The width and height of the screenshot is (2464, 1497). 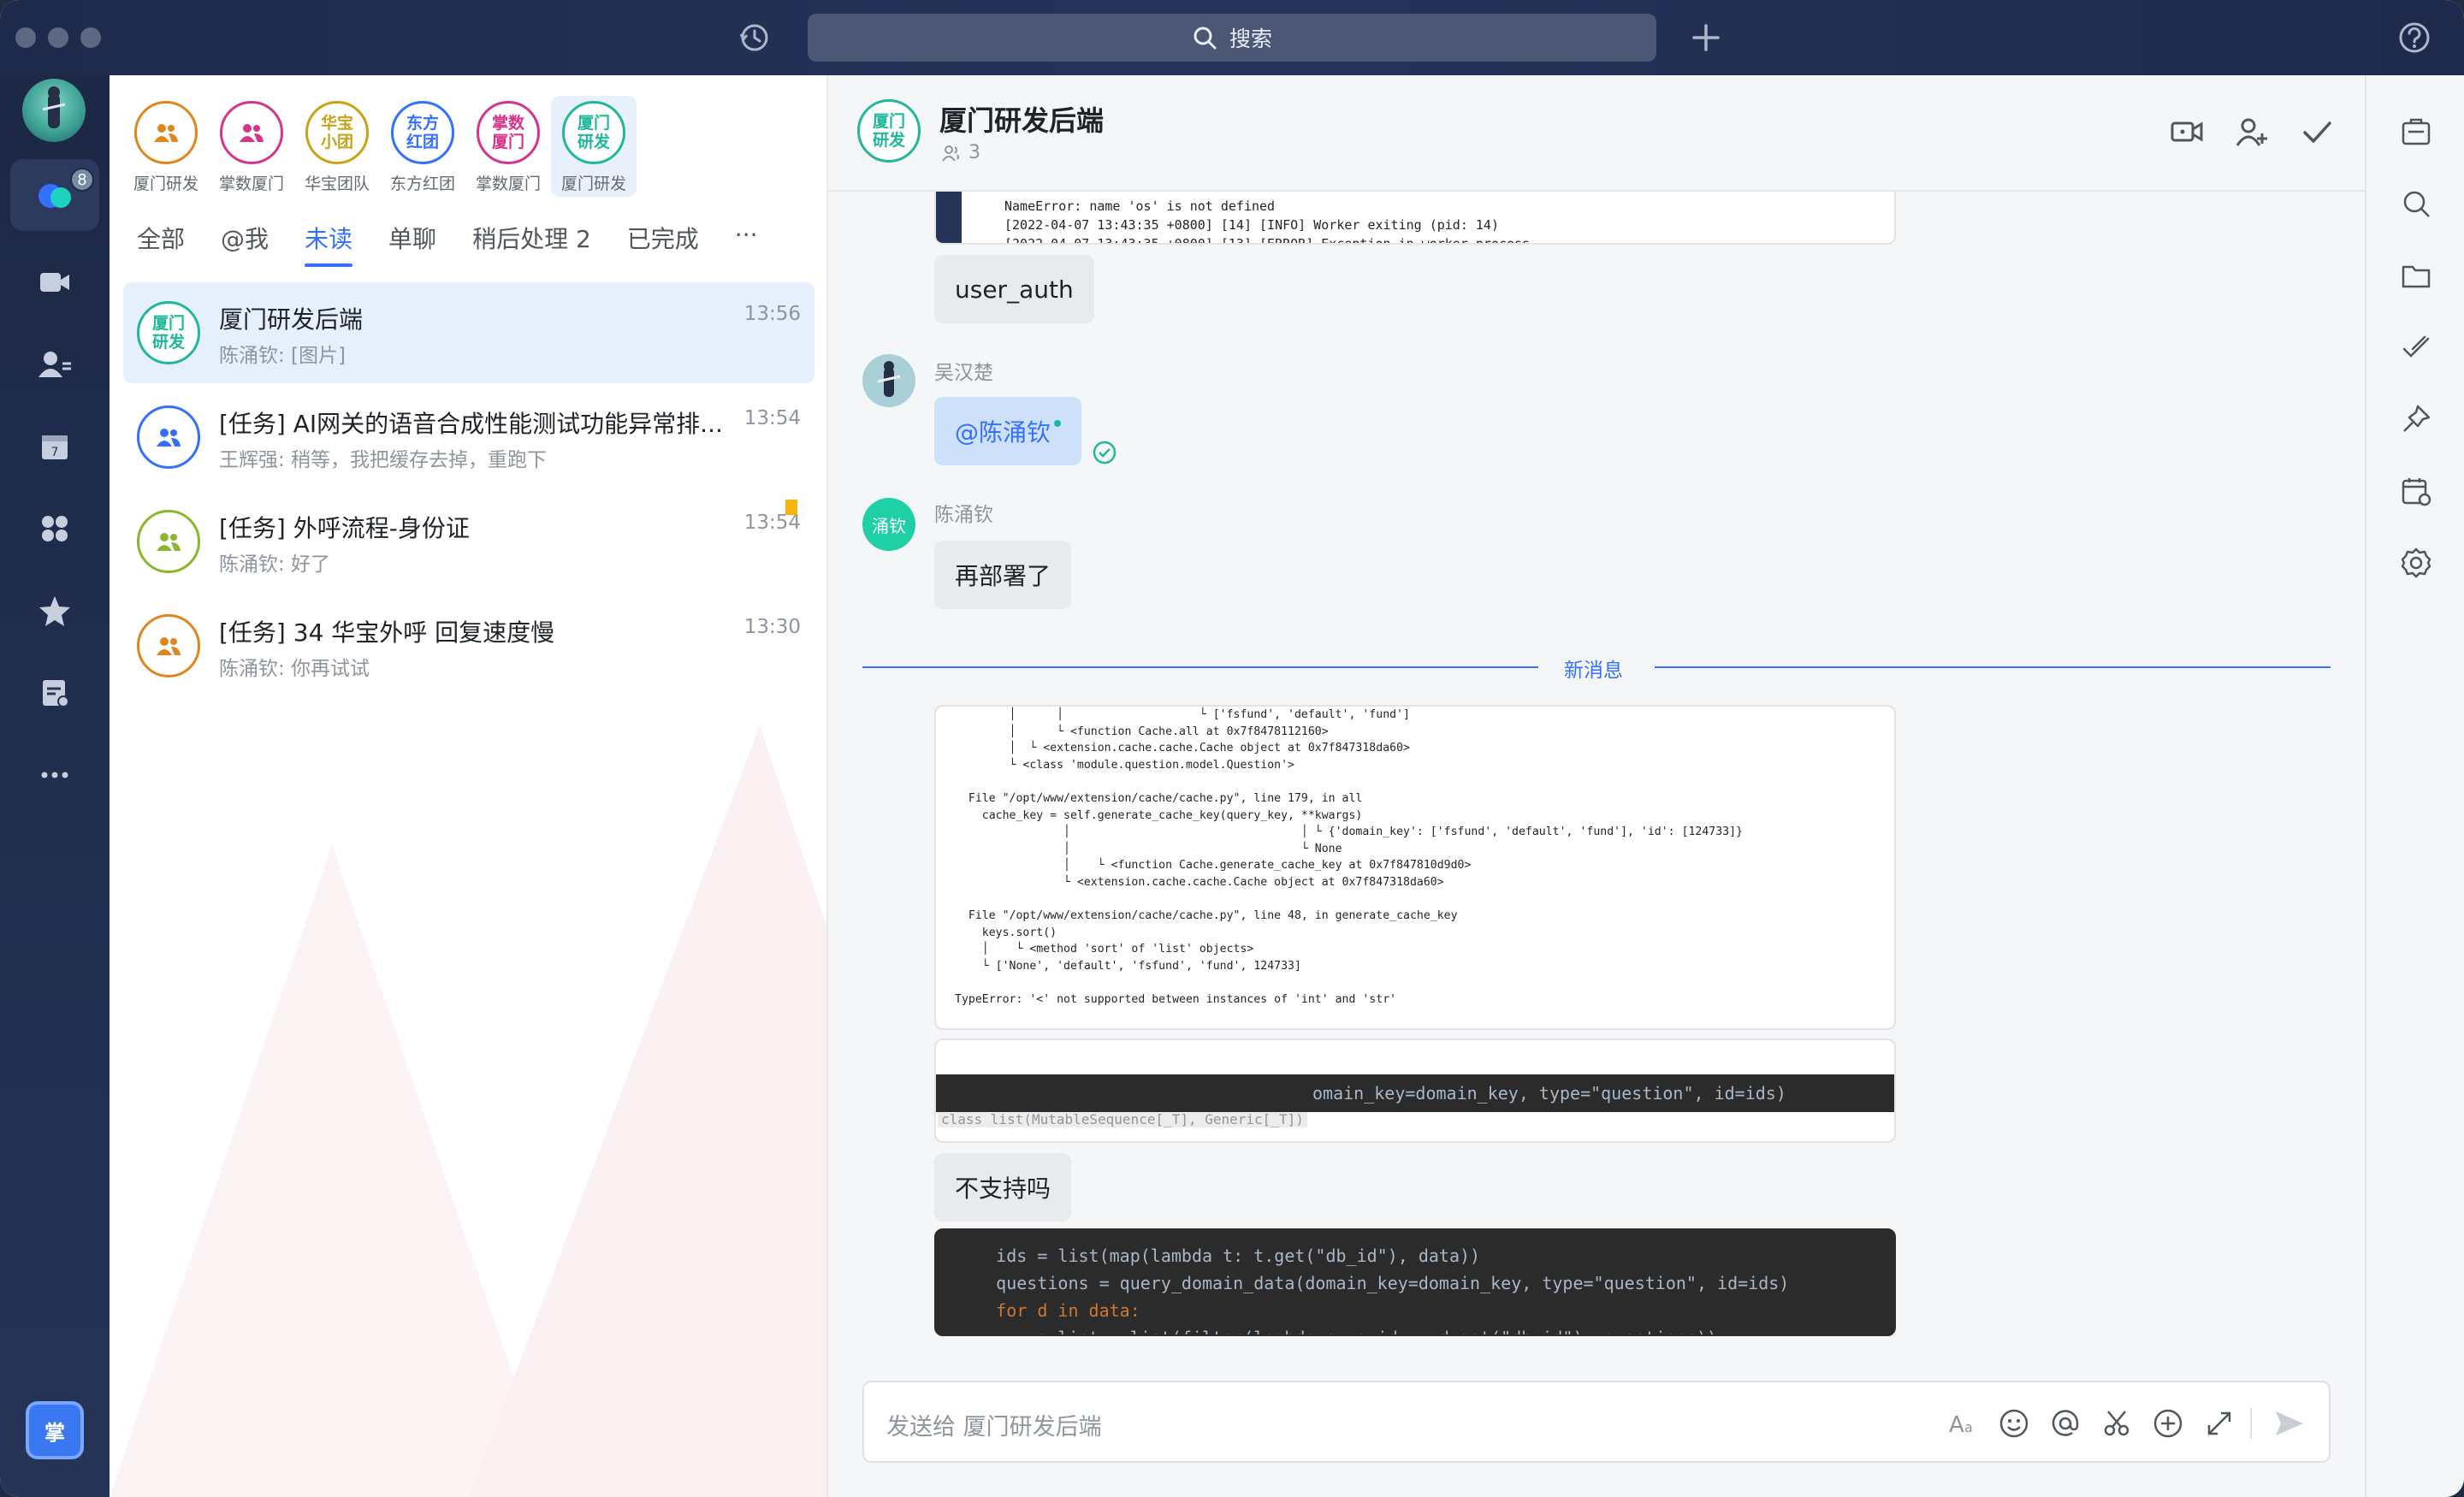 I want to click on workspace-switcher: 掌, so click(x=55, y=1430).